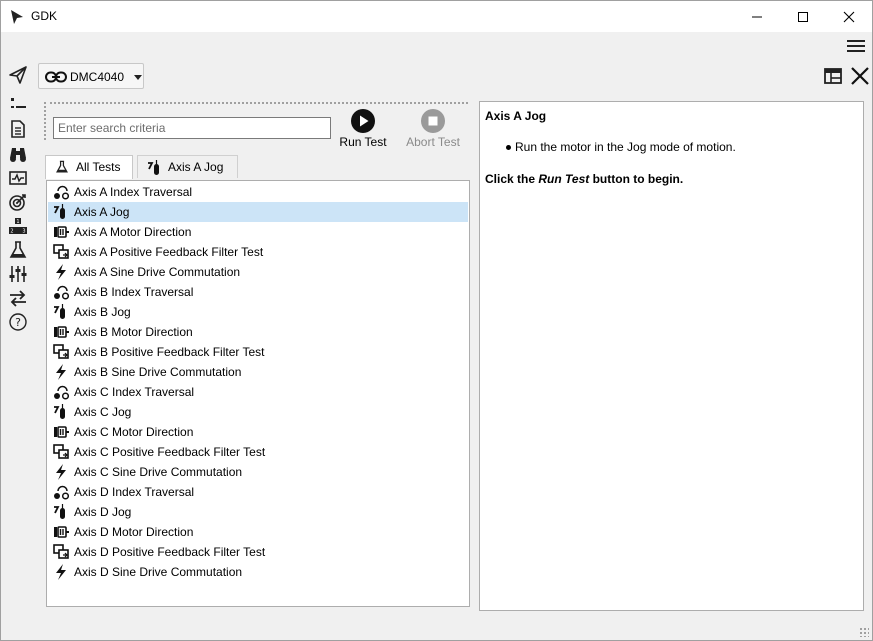  What do you see at coordinates (258, 512) in the screenshot?
I see `list-item: Axis D Jog` at bounding box center [258, 512].